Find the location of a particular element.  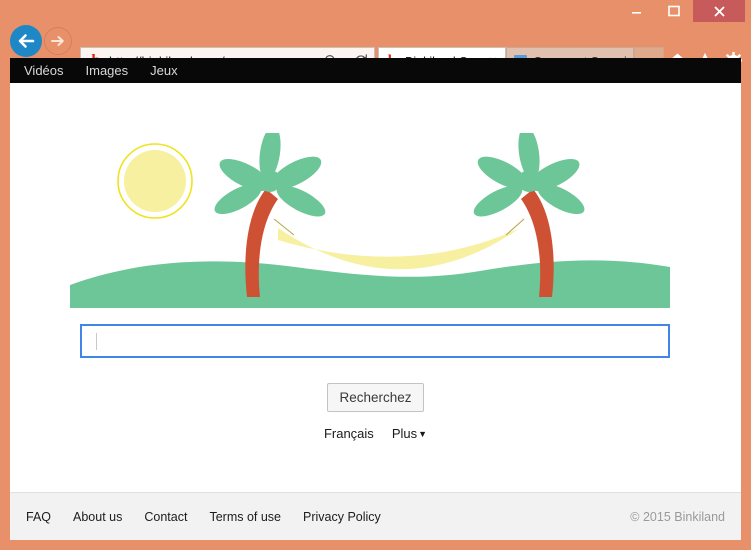

browser-navigation-row: b http://binkiland.com/ is located at coordinates (375, 48).